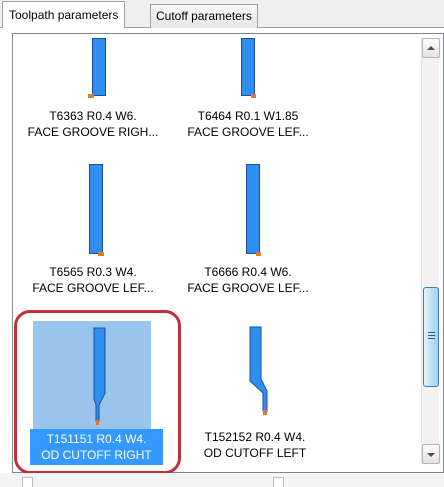  I want to click on chevron-down-icon, so click(431, 455).